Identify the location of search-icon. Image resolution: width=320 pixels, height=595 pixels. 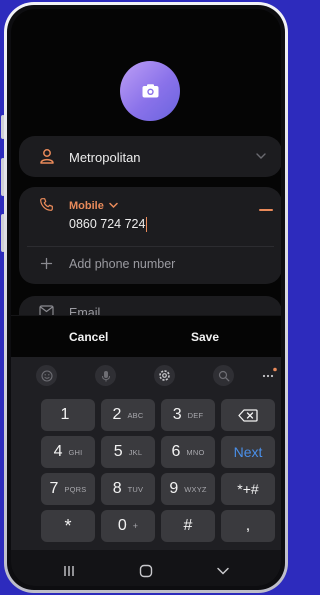
(223, 375).